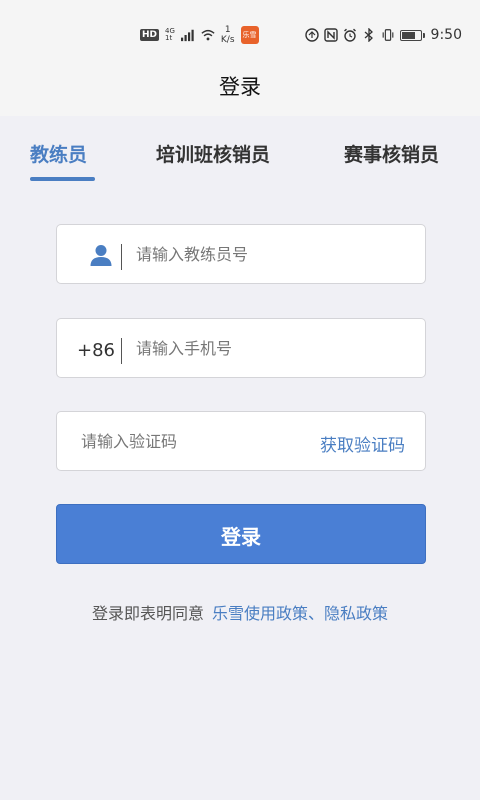 This screenshot has height=800, width=480. I want to click on policy-links: 乐雪使用政策、隐私政策, so click(300, 613).